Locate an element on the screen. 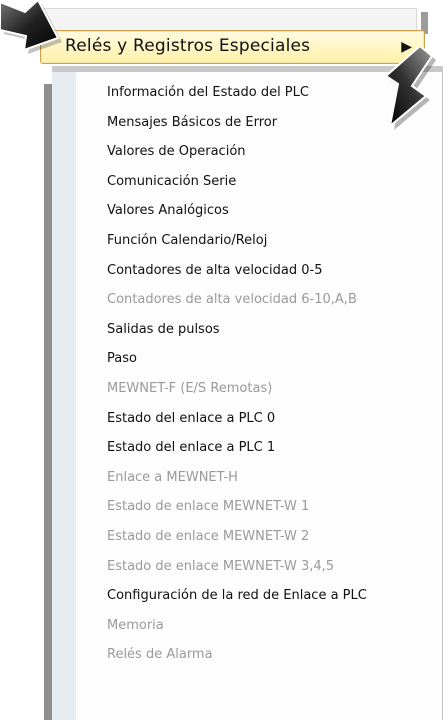  menu-top-strip is located at coordinates (226, 20).